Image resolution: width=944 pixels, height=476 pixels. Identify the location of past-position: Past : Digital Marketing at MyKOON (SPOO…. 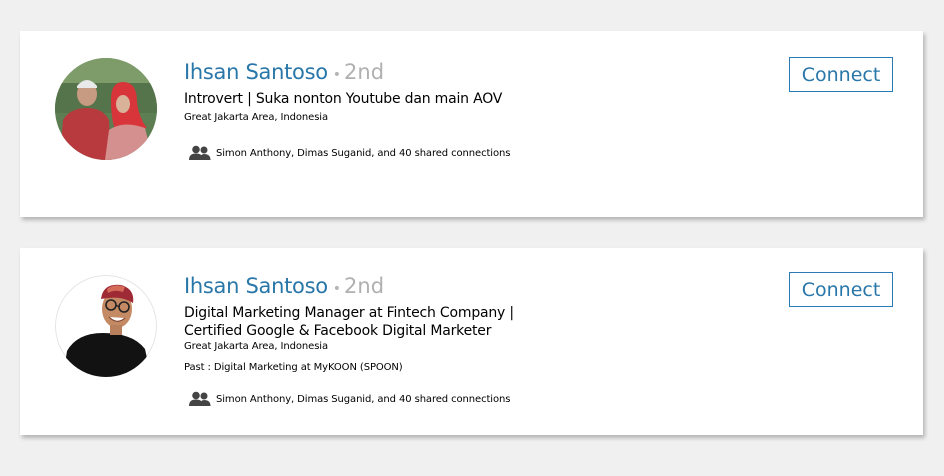
(349, 367).